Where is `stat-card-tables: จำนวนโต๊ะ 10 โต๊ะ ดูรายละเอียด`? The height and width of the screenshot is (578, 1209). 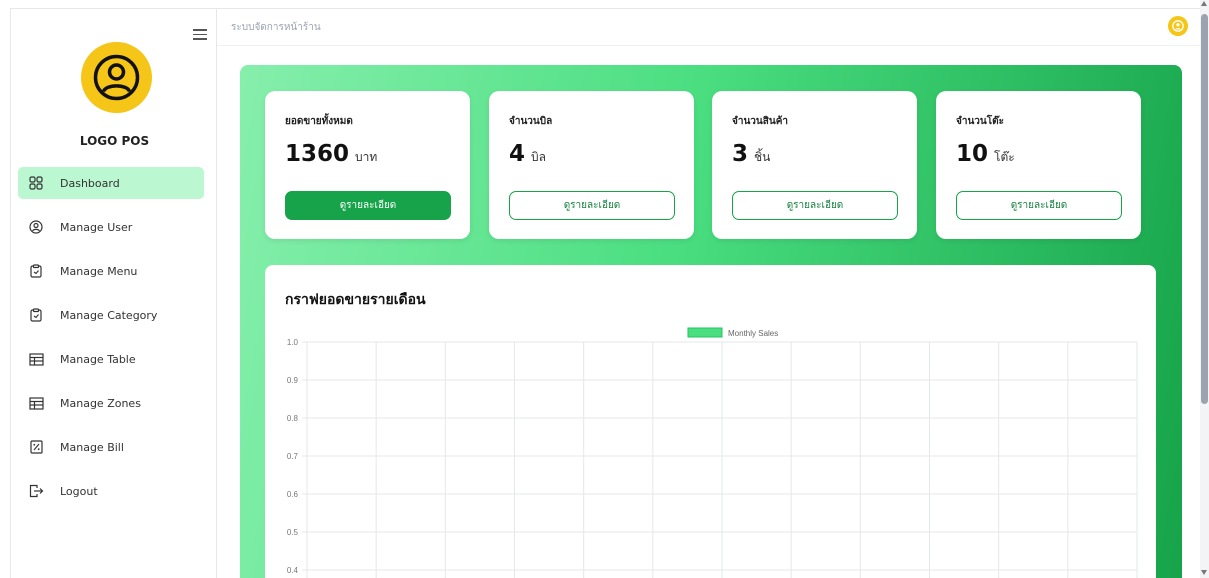 stat-card-tables: จำนวนโต๊ะ 10 โต๊ะ ดูรายละเอียด is located at coordinates (1038, 165).